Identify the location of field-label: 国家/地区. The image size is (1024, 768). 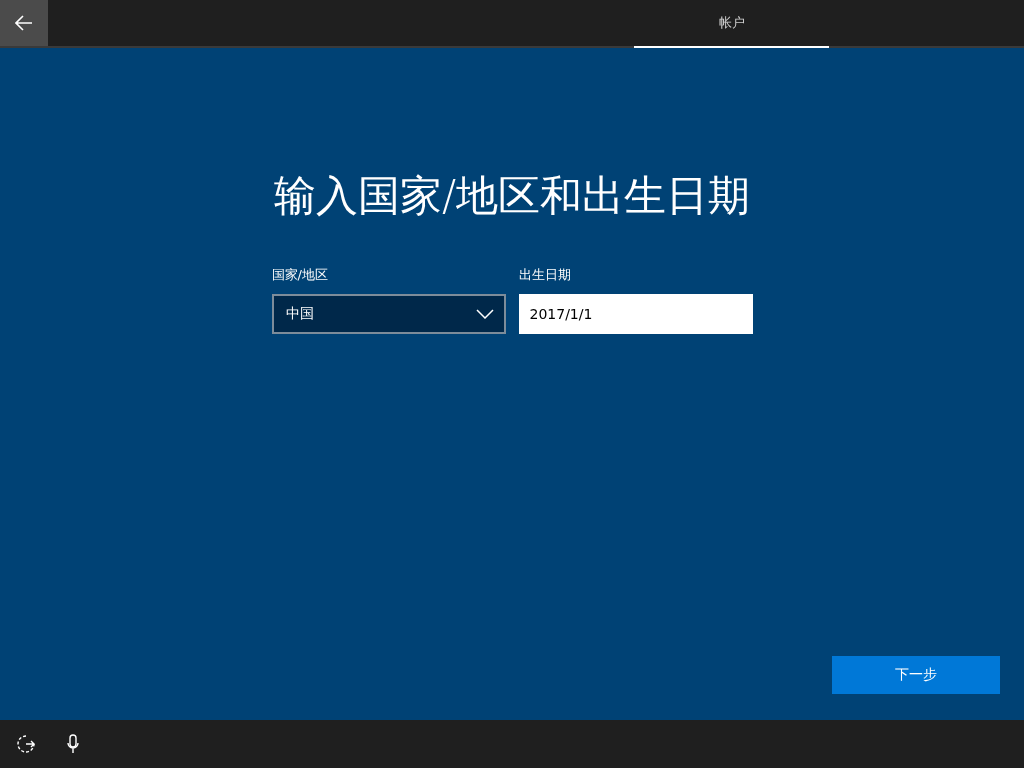
(300, 275).